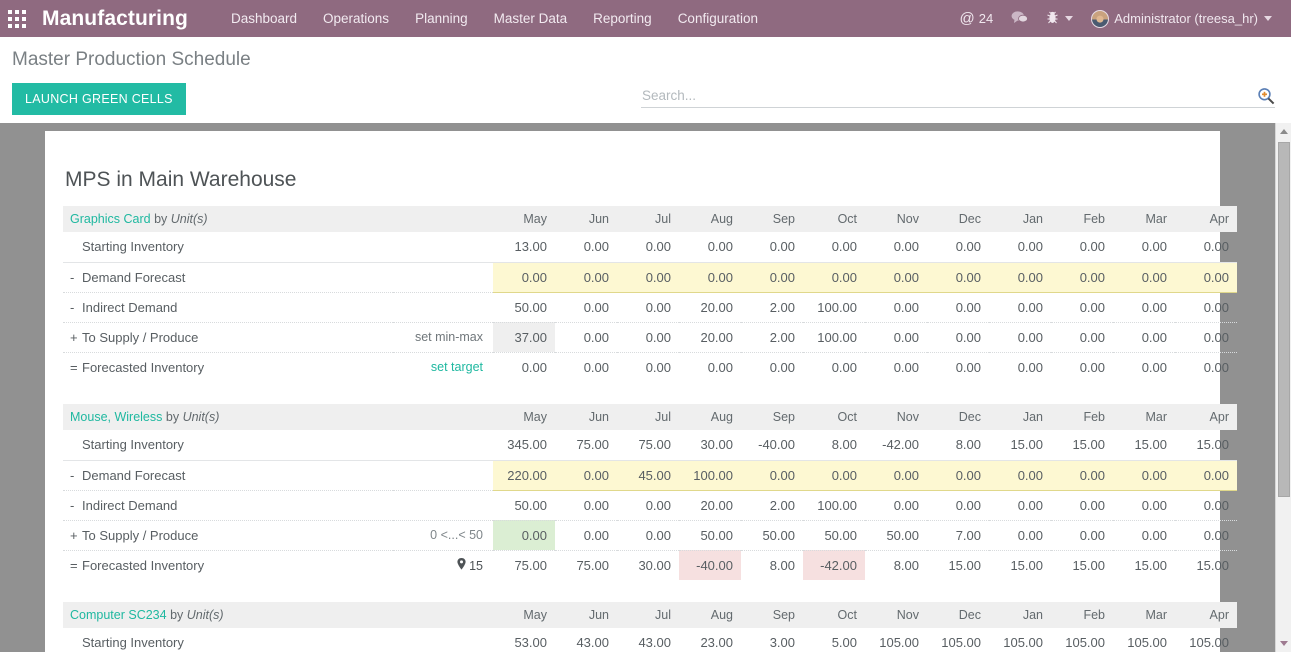  Describe the element at coordinates (592, 565) in the screenshot. I see `cell-forecasted-jun: 75.00` at that location.